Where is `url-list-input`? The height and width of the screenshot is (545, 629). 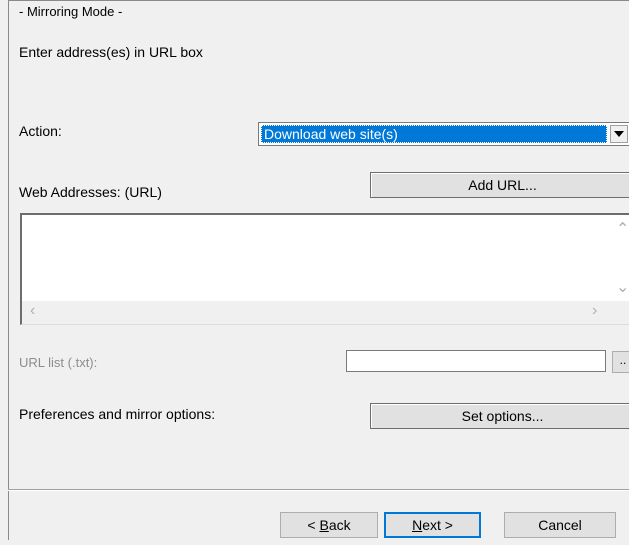 url-list-input is located at coordinates (476, 361).